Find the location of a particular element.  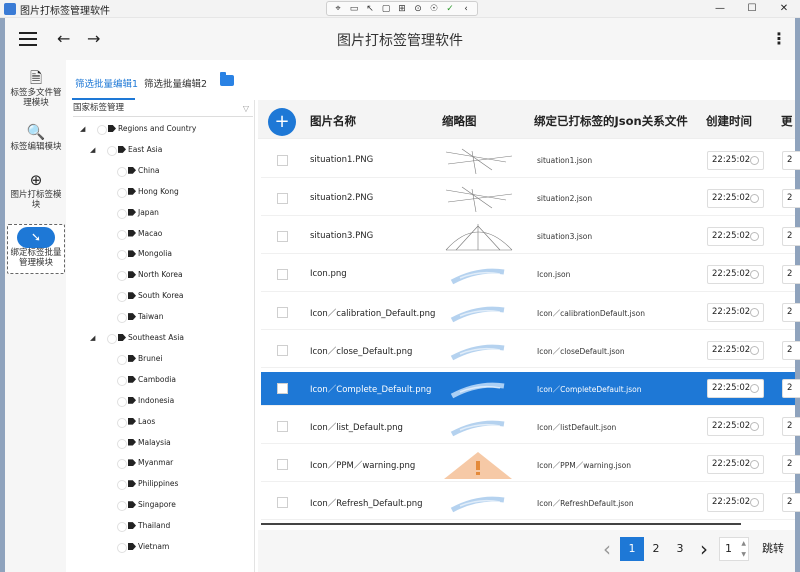

tree-node-item: South Korea is located at coordinates (162, 296).